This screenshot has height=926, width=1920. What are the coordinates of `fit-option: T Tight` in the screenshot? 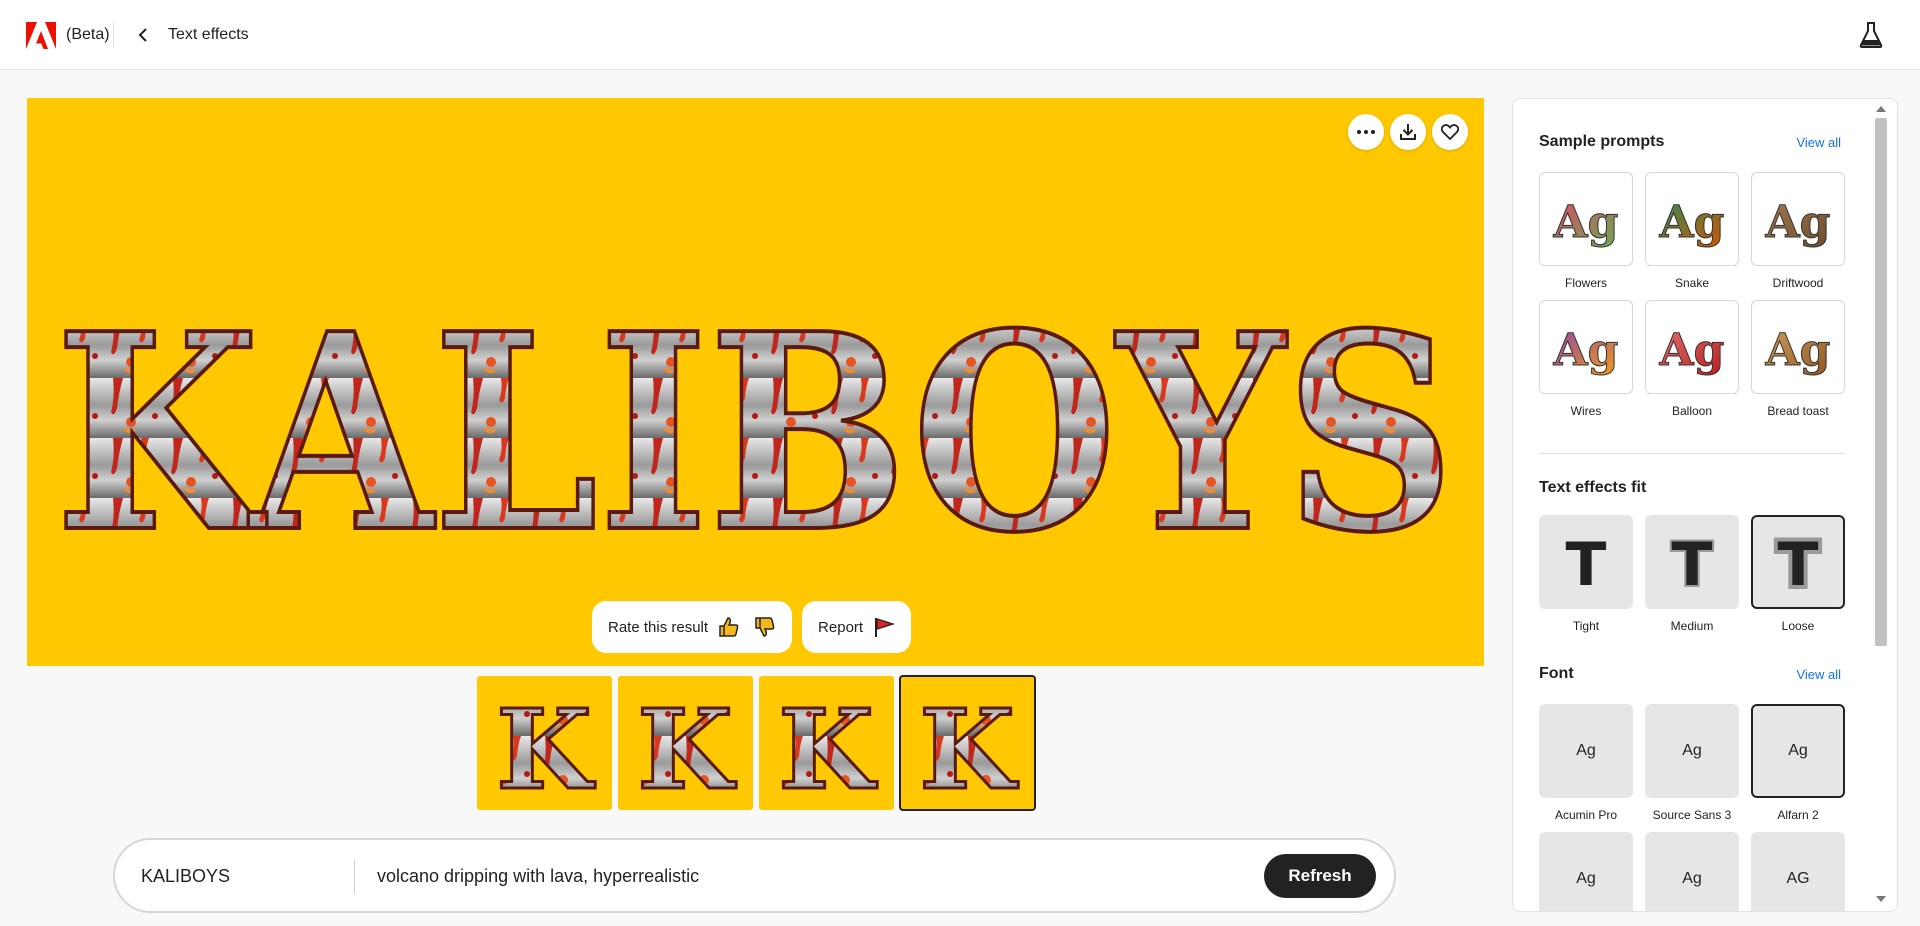 It's located at (1586, 579).